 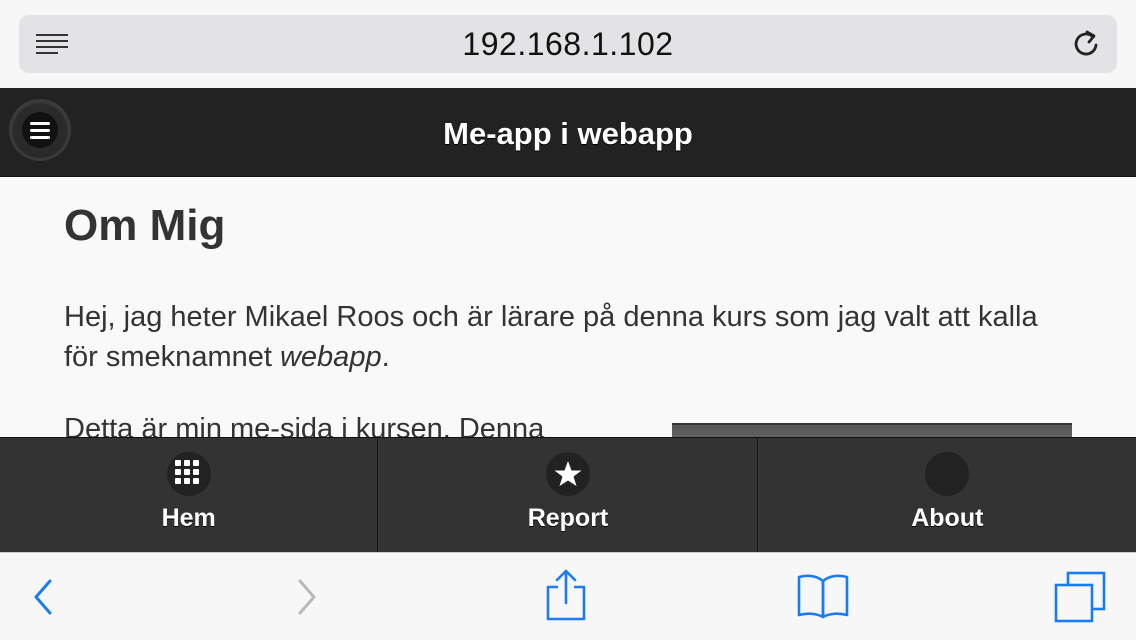 What do you see at coordinates (145, 225) in the screenshot?
I see `page-title: Om Mig` at bounding box center [145, 225].